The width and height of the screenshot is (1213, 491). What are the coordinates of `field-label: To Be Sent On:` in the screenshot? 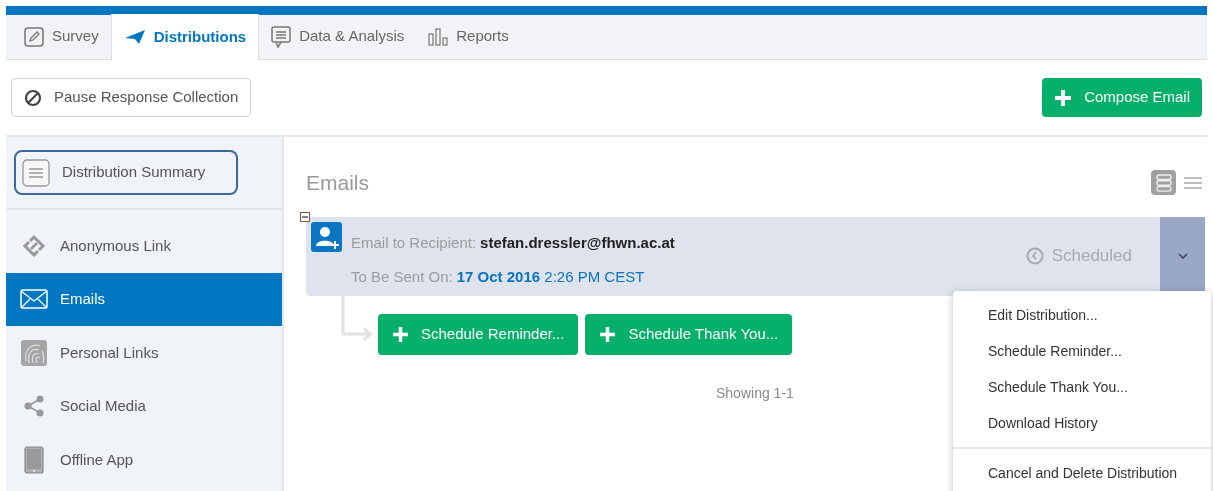 It's located at (402, 277).